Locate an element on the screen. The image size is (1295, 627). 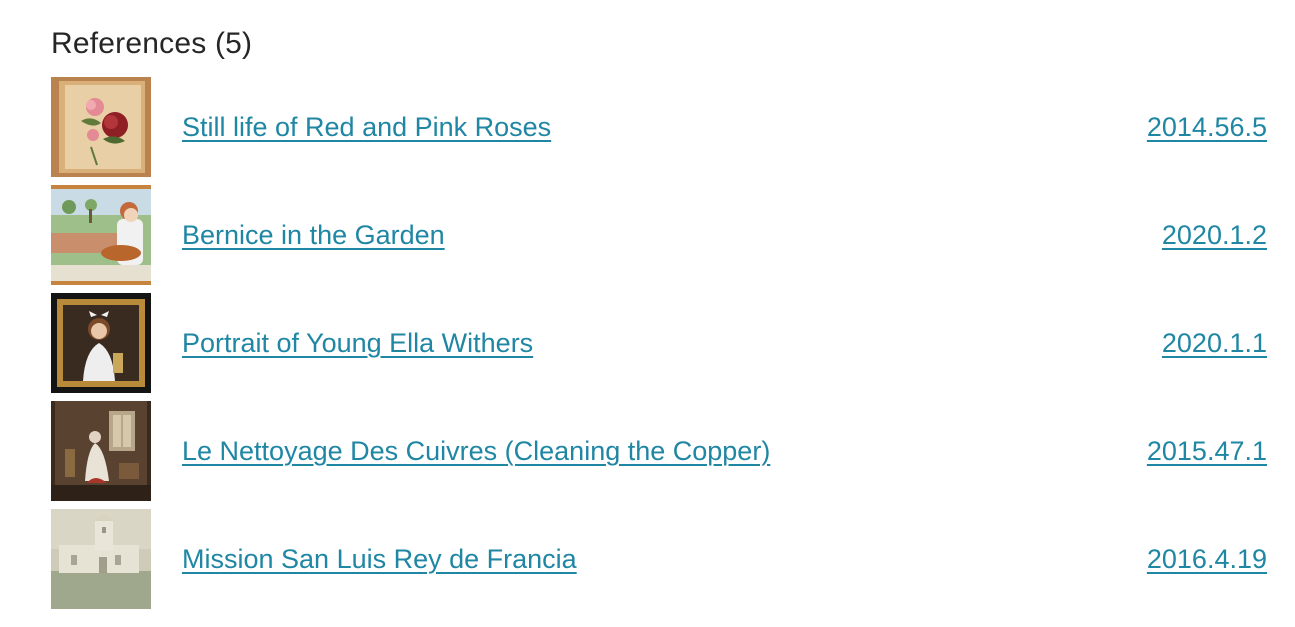
reference-title-link: Still life of Red and Pink Roses is located at coordinates (664, 127).